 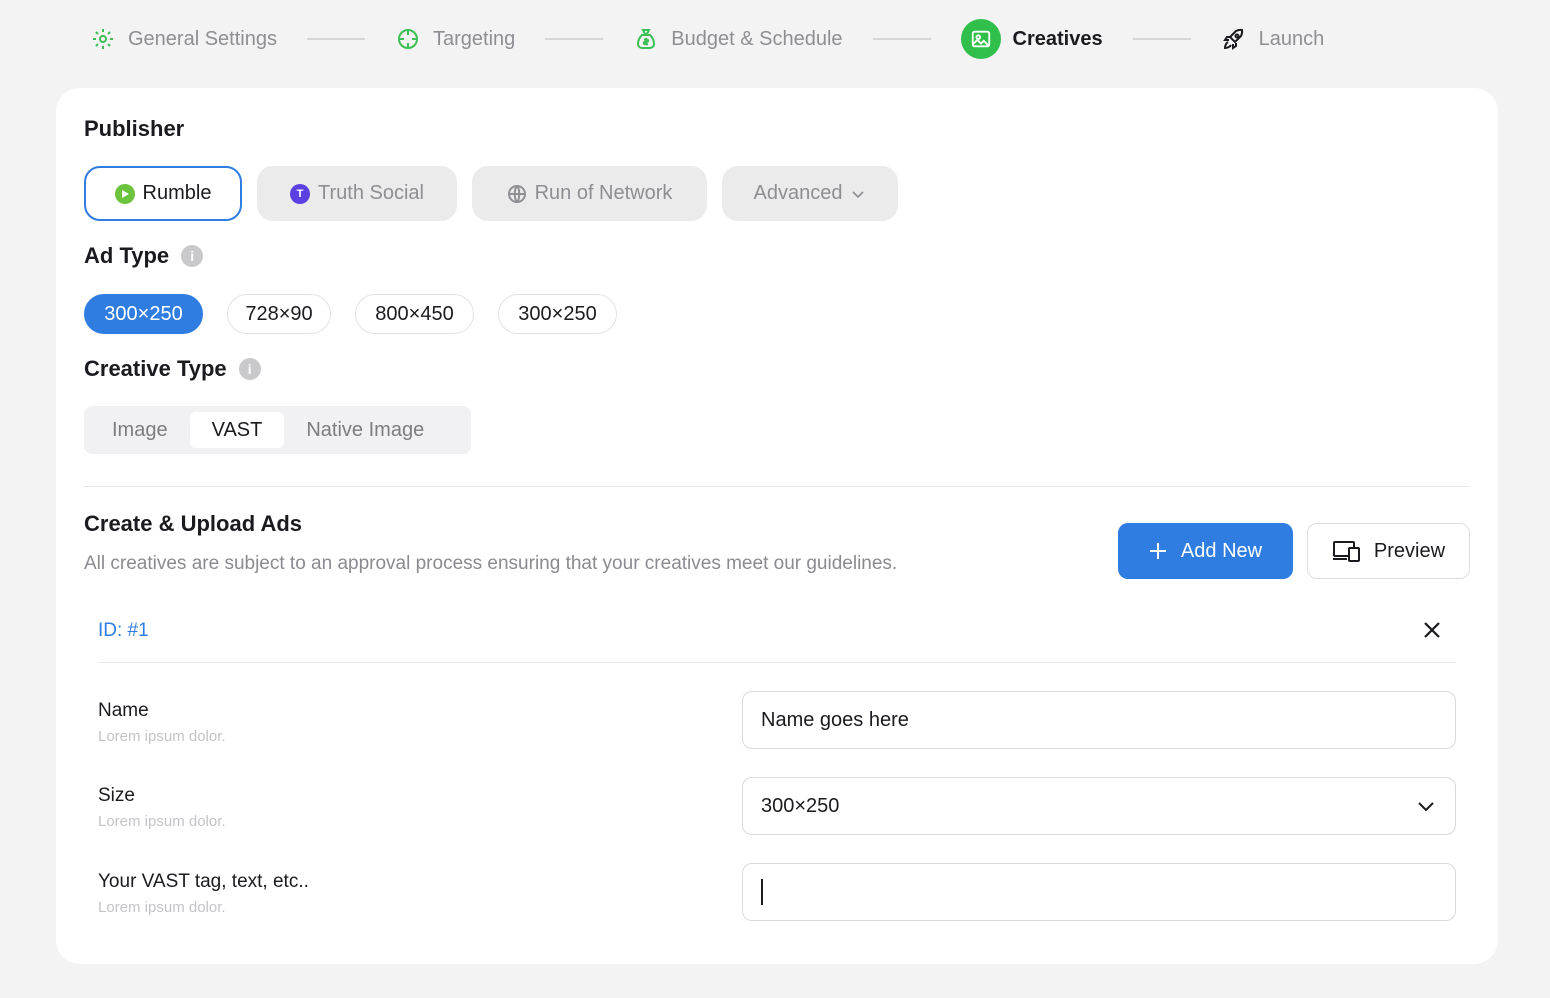 I want to click on publisher-run-of-network-button: Run of Network, so click(x=589, y=193).